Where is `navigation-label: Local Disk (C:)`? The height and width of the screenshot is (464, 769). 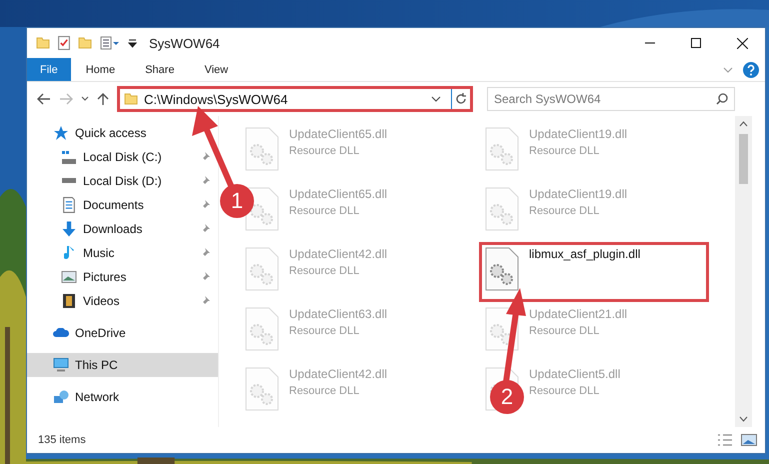 navigation-label: Local Disk (C:) is located at coordinates (123, 157).